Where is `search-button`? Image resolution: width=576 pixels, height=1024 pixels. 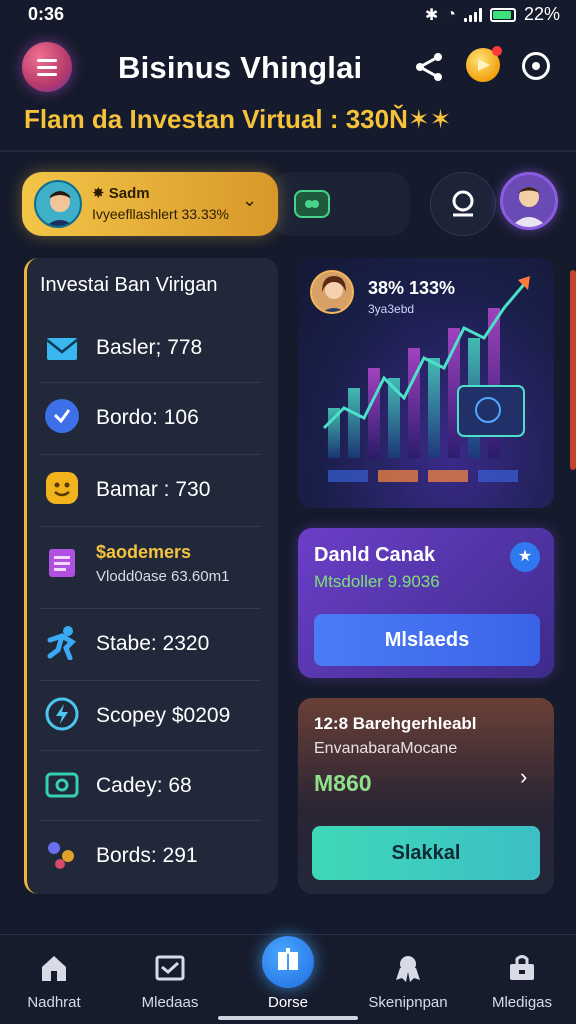 search-button is located at coordinates (463, 204).